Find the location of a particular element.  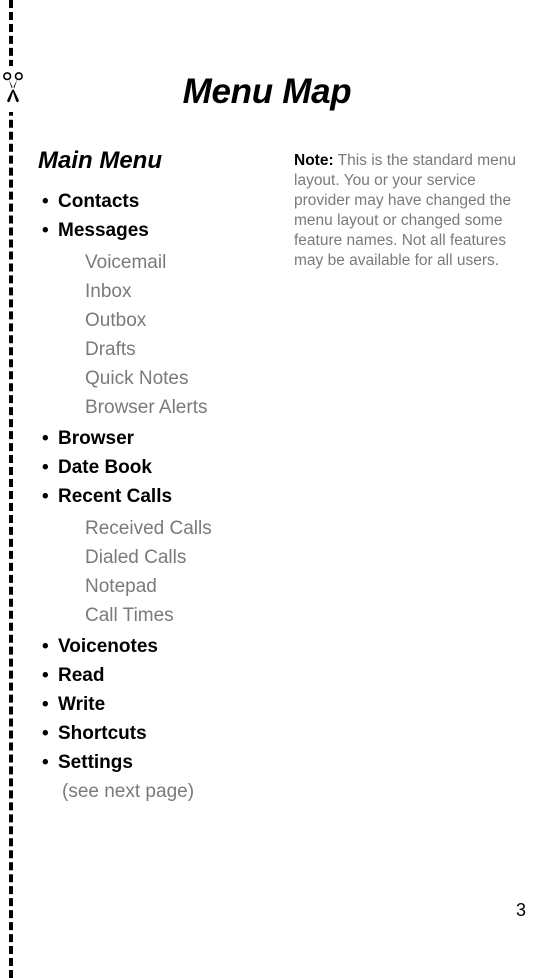

page-title: Menu Map is located at coordinates (267, 91).